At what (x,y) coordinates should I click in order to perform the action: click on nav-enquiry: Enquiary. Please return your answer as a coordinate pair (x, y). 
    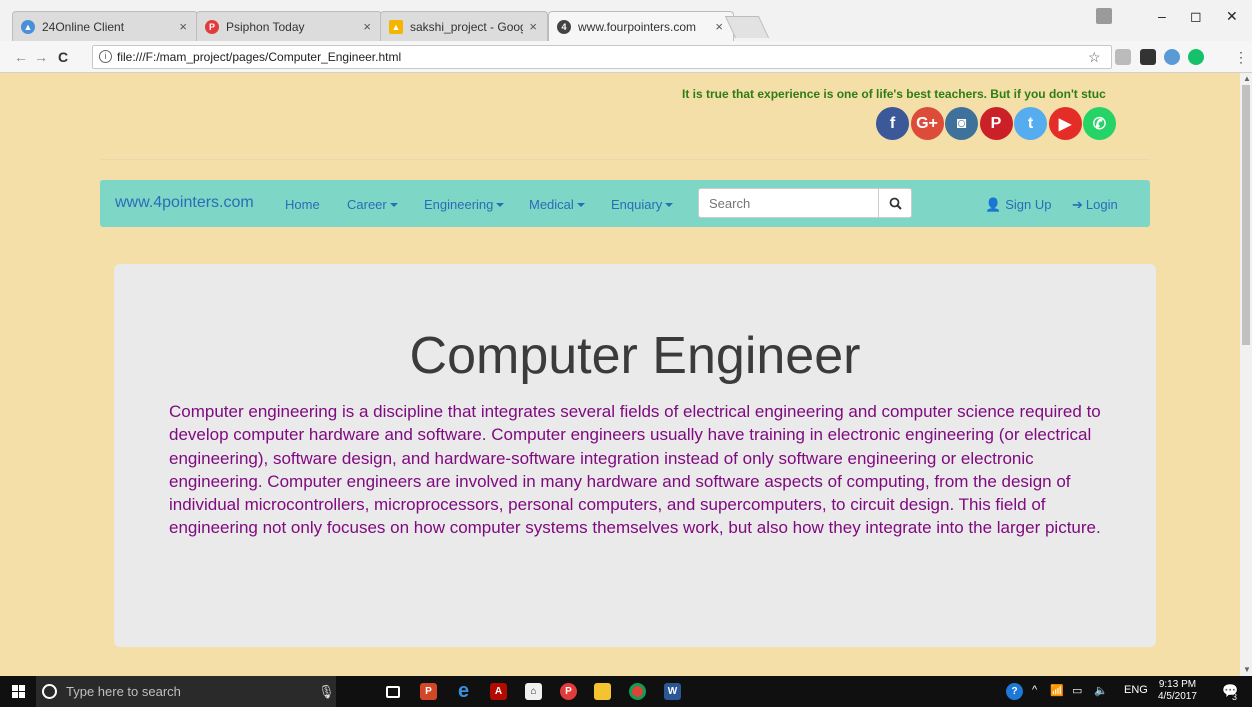
    Looking at the image, I should click on (642, 204).